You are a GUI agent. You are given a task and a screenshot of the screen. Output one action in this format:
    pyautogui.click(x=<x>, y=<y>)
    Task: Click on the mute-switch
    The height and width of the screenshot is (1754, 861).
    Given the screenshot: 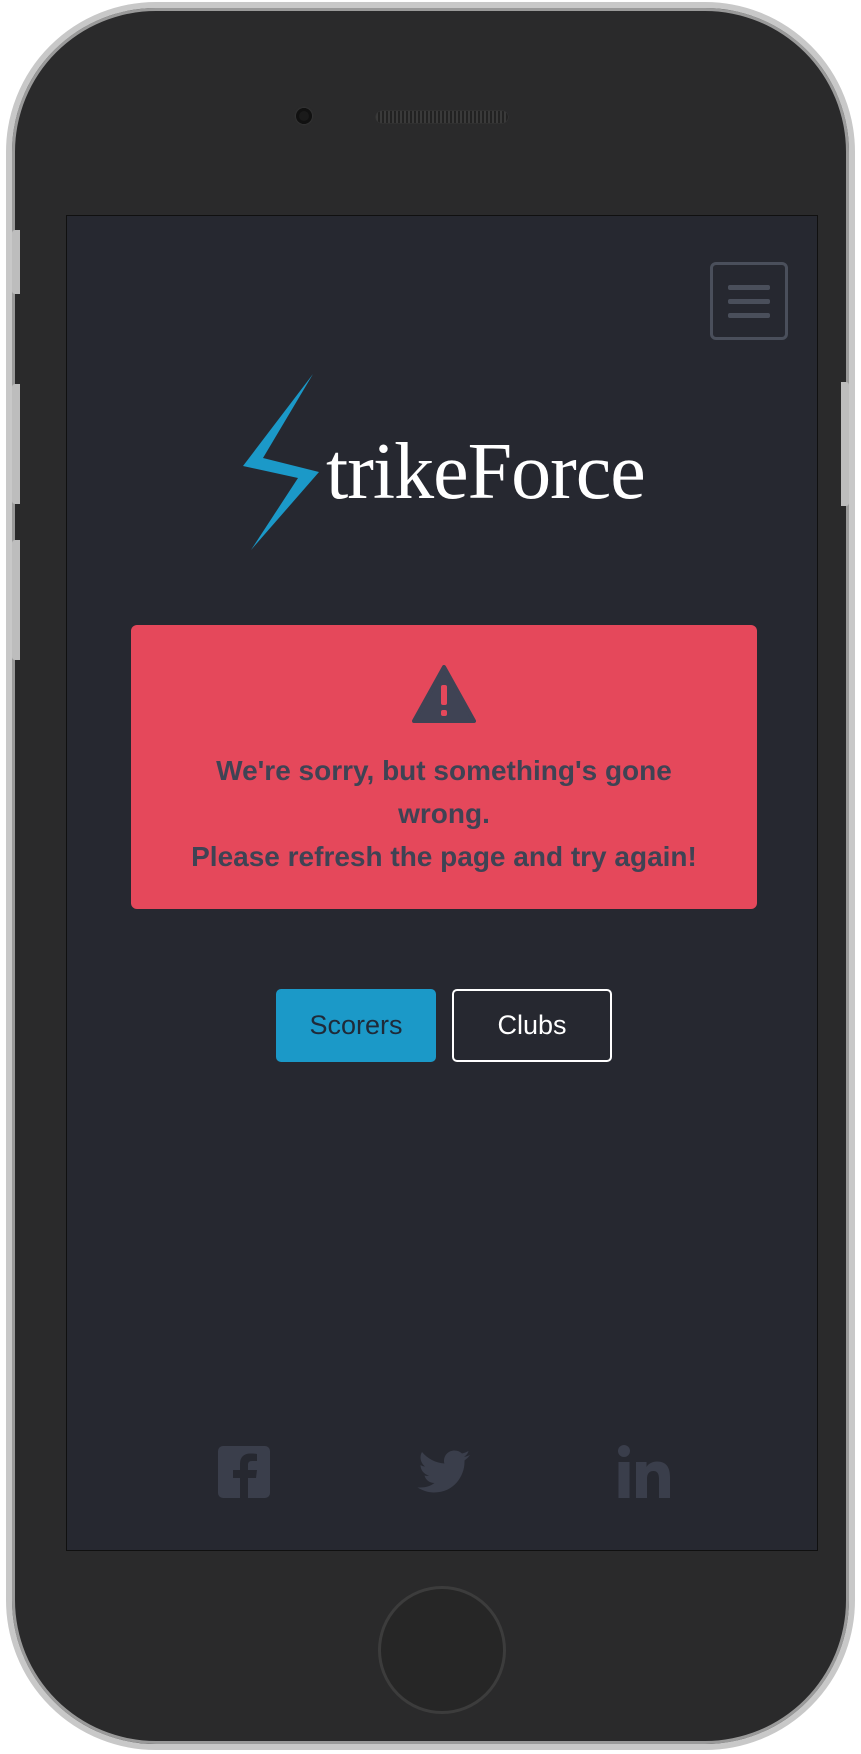 What is the action you would take?
    pyautogui.click(x=16, y=262)
    